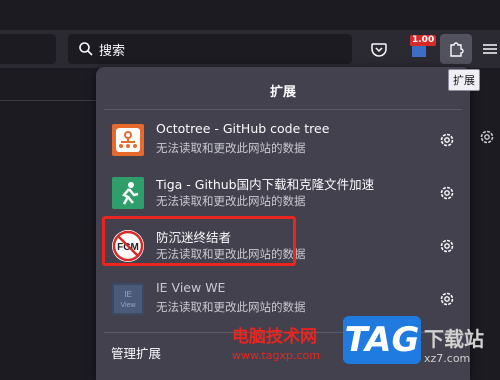 Image resolution: width=500 pixels, height=380 pixels. Describe the element at coordinates (447, 358) in the screenshot. I see `watermark-side-url: xz7.com` at that location.